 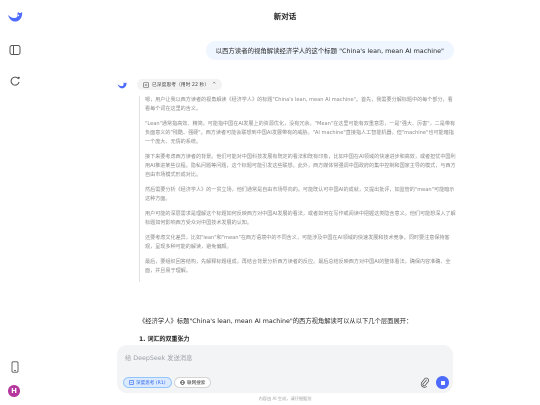 I want to click on message-composer: 给 DeepSeek 发送消息 深度思考 (R1) 联网搜索, so click(x=285, y=369).